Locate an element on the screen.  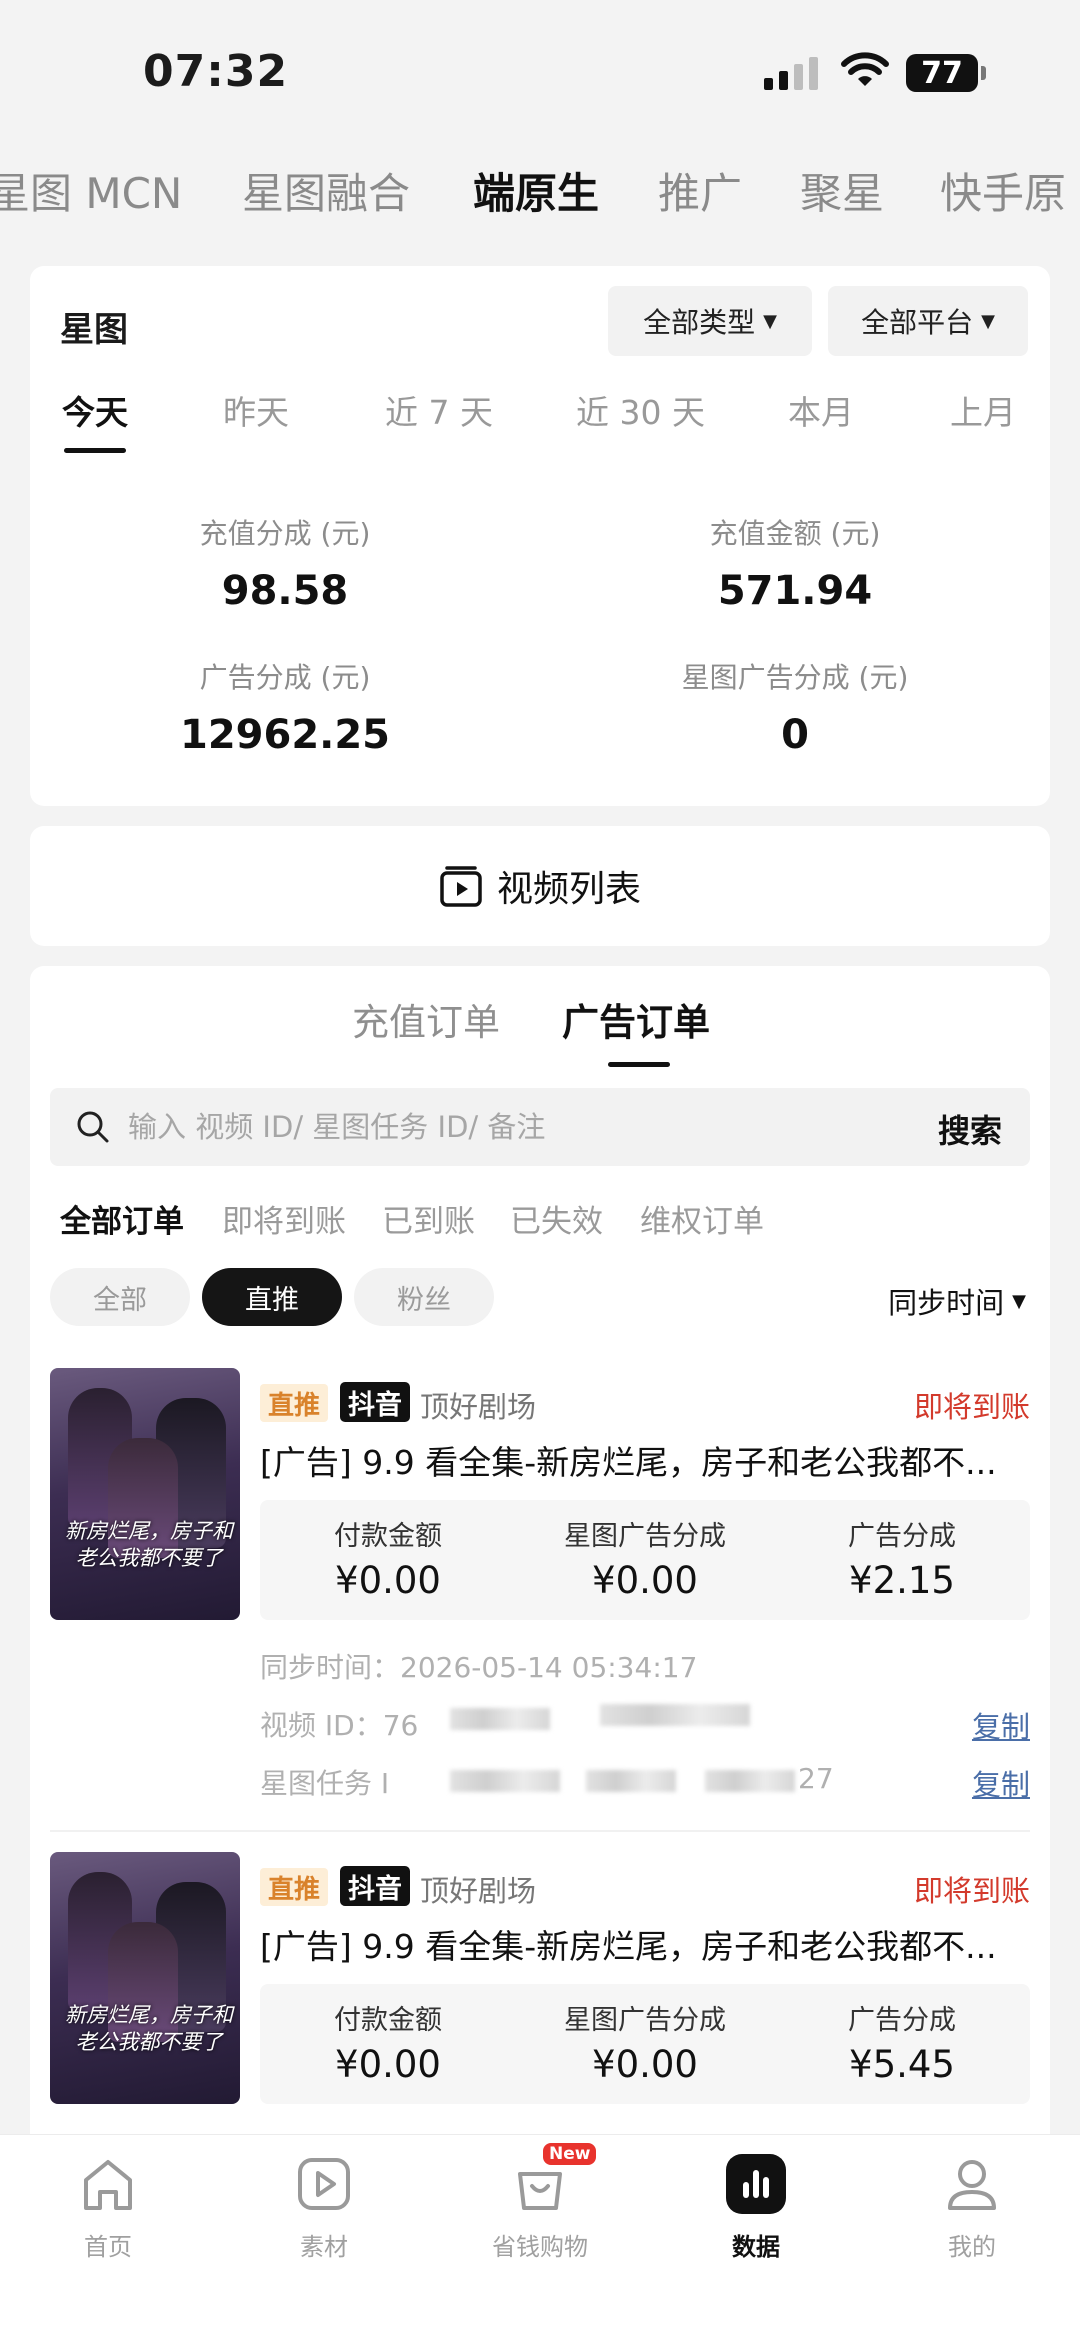
stat-recharge-share: 充值分成 (元) 98.58 is located at coordinates (285, 563).